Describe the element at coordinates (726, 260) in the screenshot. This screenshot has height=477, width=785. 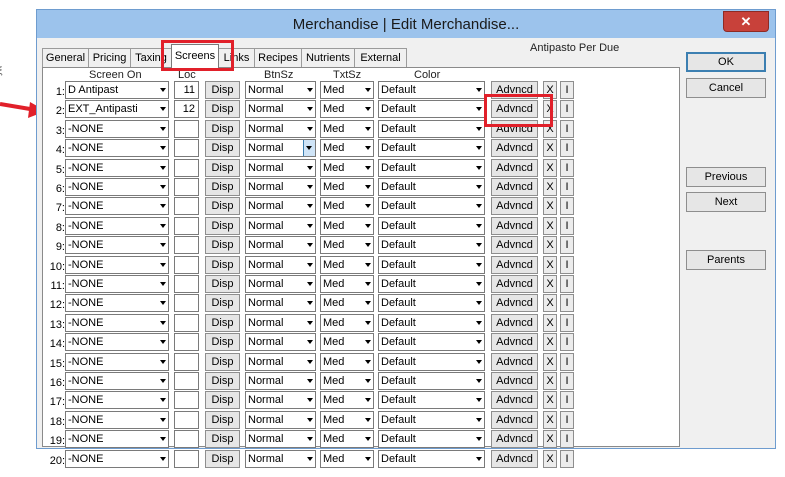
I see `parents-button: Parents` at that location.